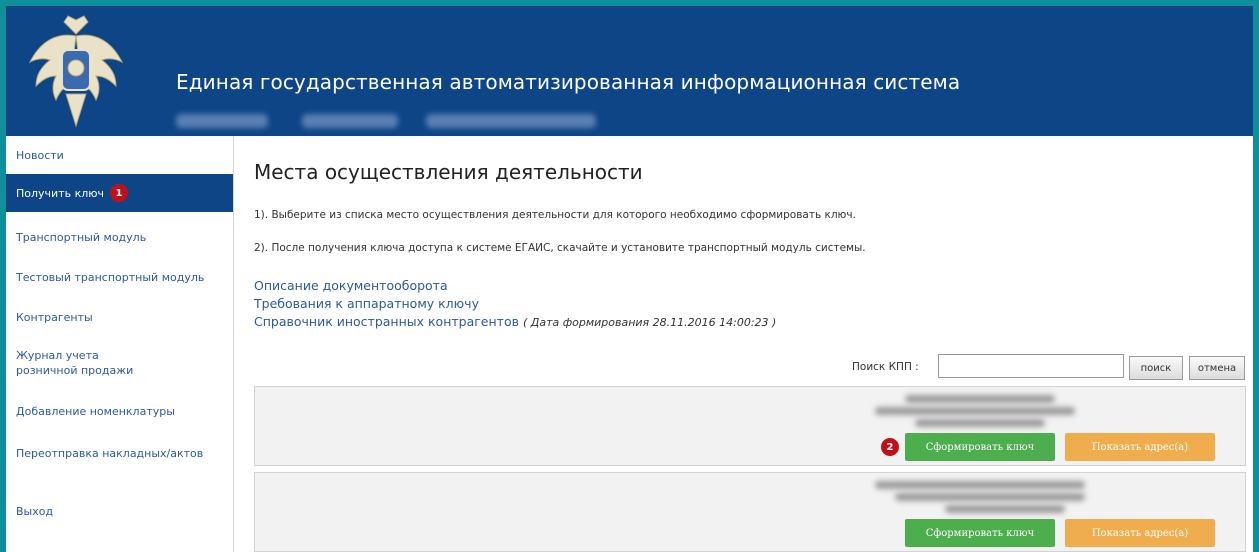 This screenshot has height=552, width=1259. Describe the element at coordinates (119, 317) in the screenshot. I see `sidebar-item-counterparties: Контрагенты` at that location.